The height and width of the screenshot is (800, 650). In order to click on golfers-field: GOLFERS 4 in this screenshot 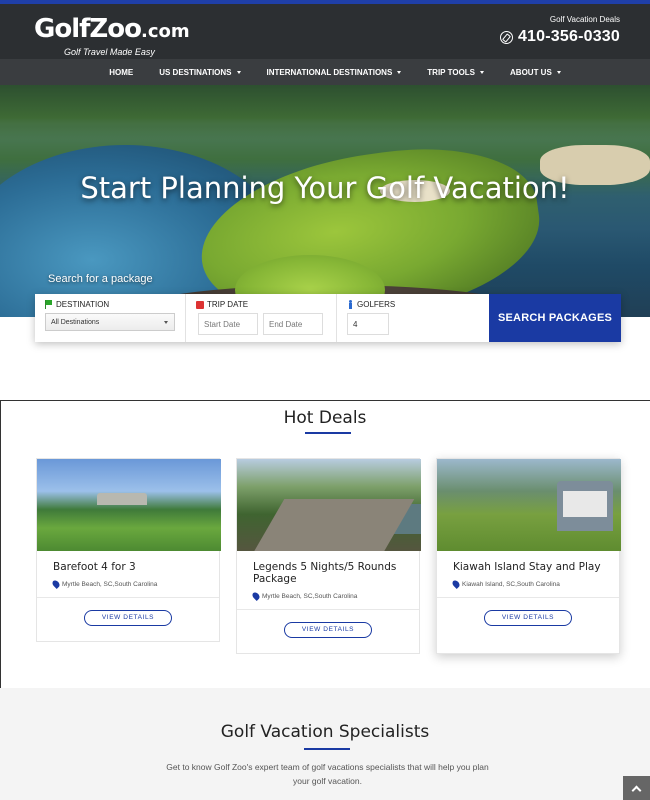, I will do `click(413, 318)`.